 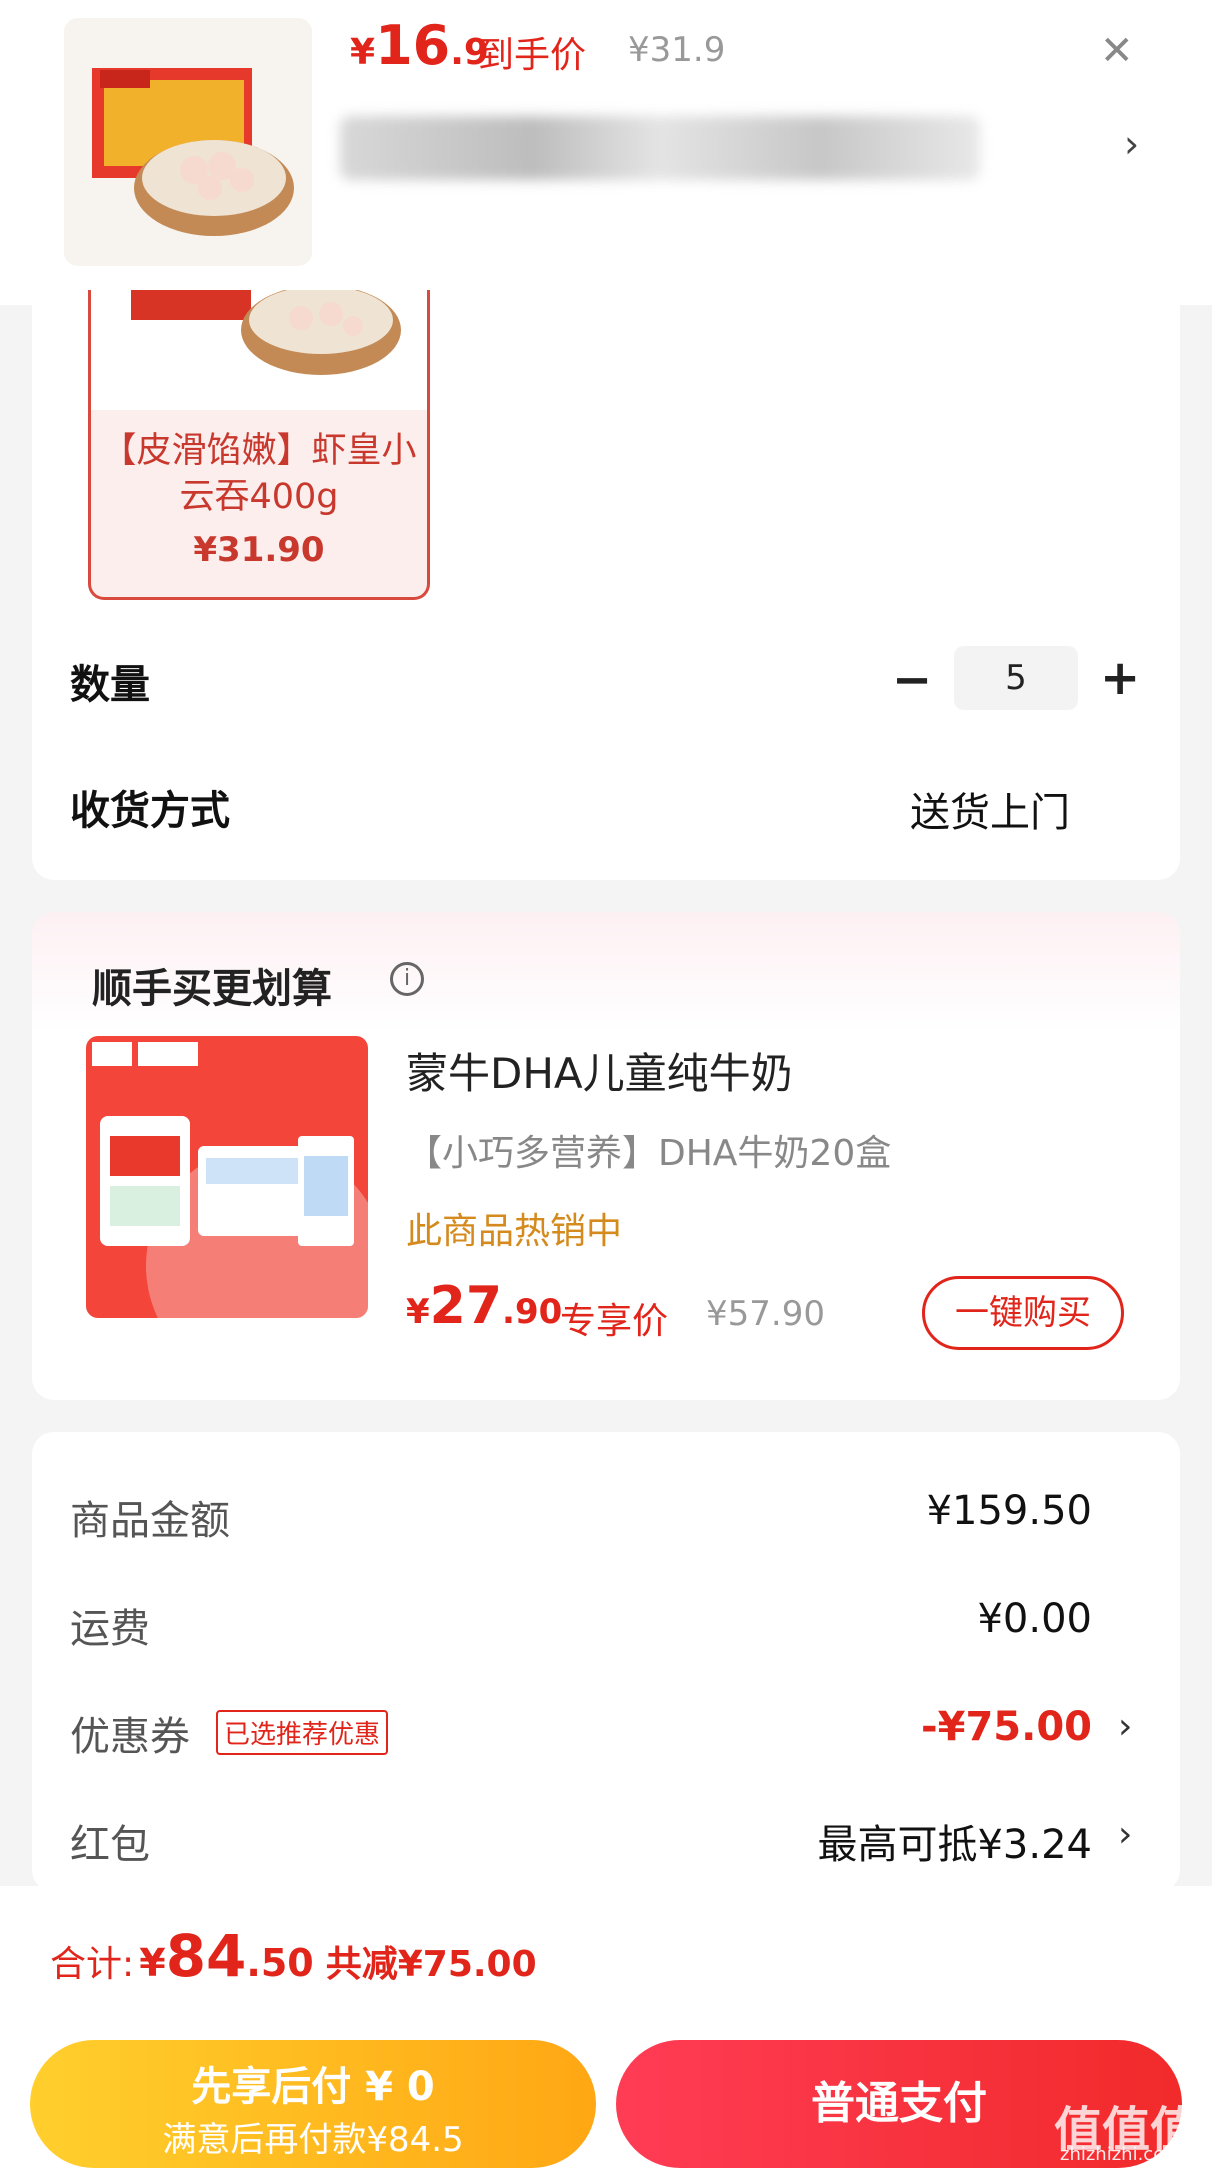 What do you see at coordinates (466, 1306) in the screenshot?
I see `upsell-price-integer: 27` at bounding box center [466, 1306].